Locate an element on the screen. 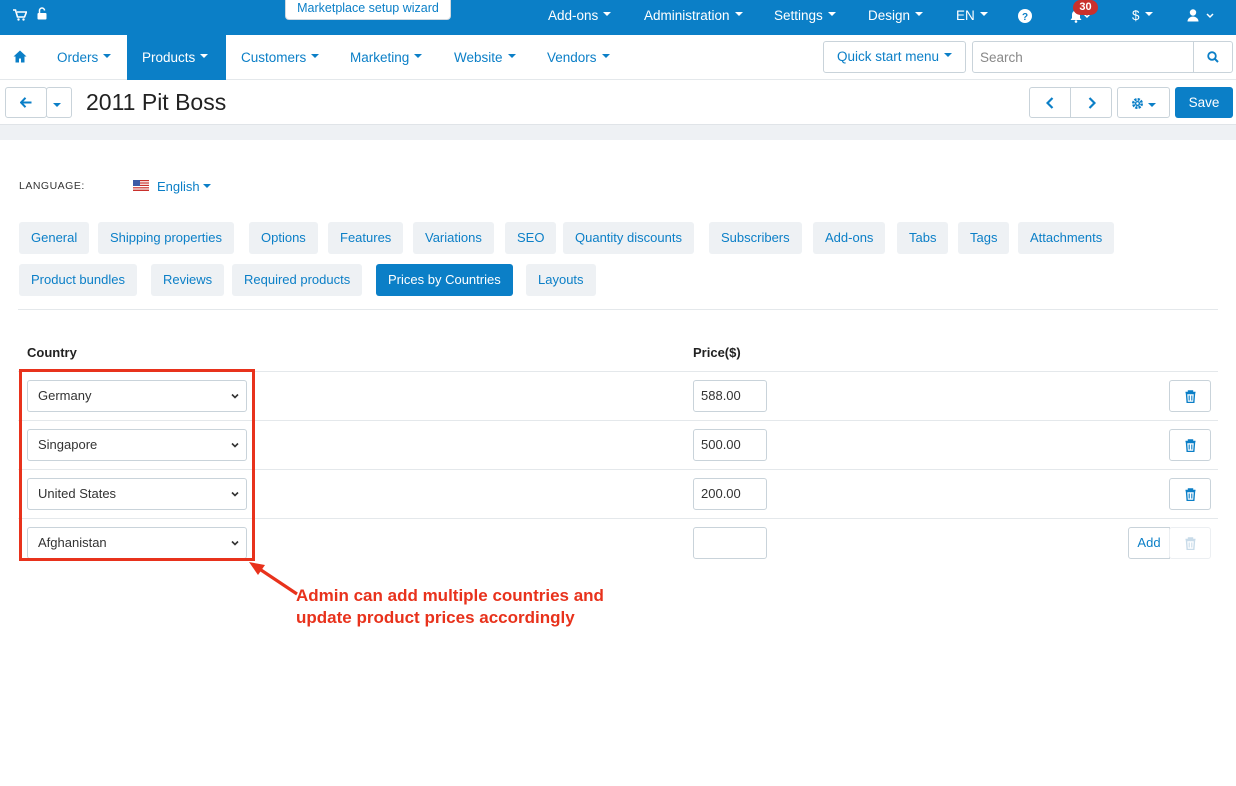 The width and height of the screenshot is (1236, 786). marketplace-setup-wizard-button: Marketplace setup wizard is located at coordinates (368, 10).